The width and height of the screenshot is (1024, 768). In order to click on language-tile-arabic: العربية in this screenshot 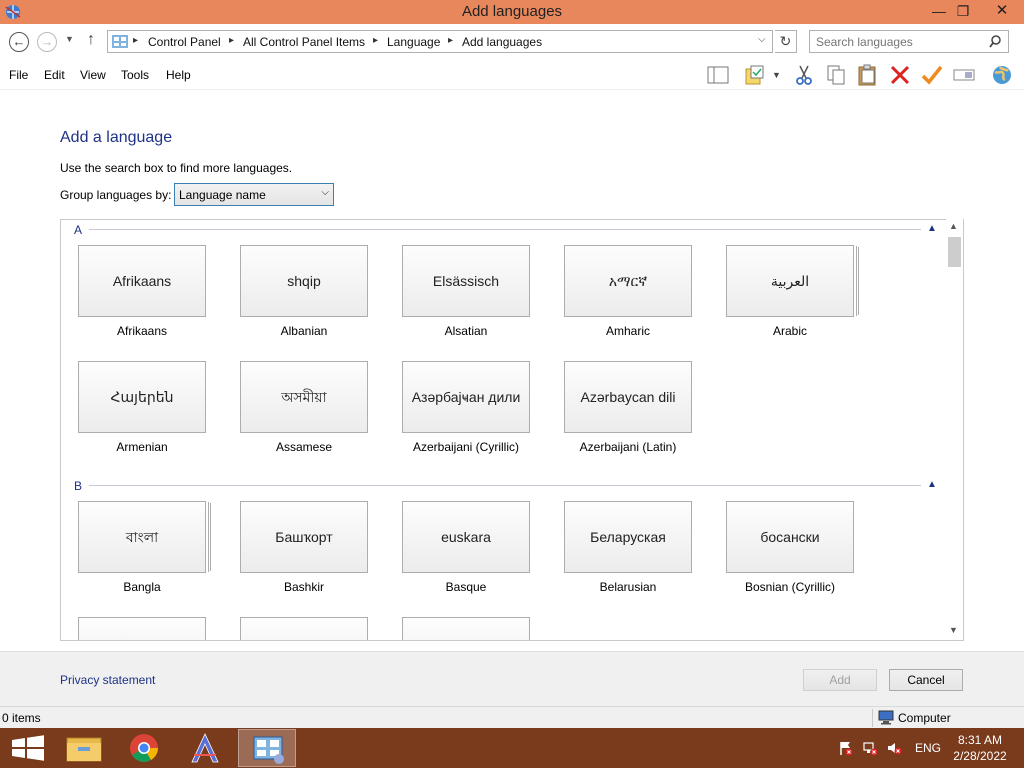, I will do `click(790, 281)`.